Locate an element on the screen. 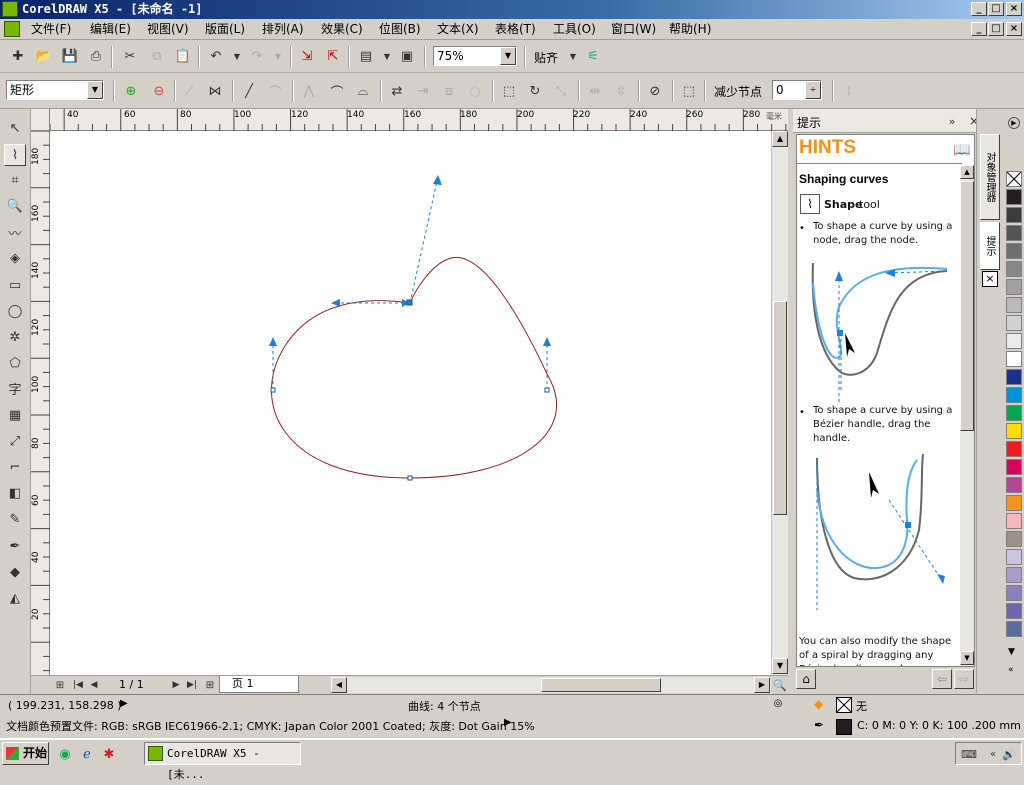  last-page-icon: ▶| is located at coordinates (192, 685).